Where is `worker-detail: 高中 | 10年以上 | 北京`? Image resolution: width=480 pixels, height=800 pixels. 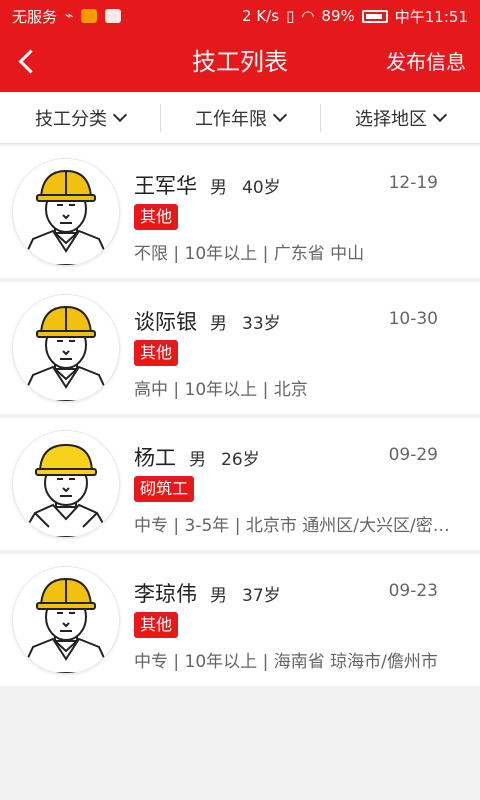 worker-detail: 高中 | 10年以上 | 北京 is located at coordinates (221, 390).